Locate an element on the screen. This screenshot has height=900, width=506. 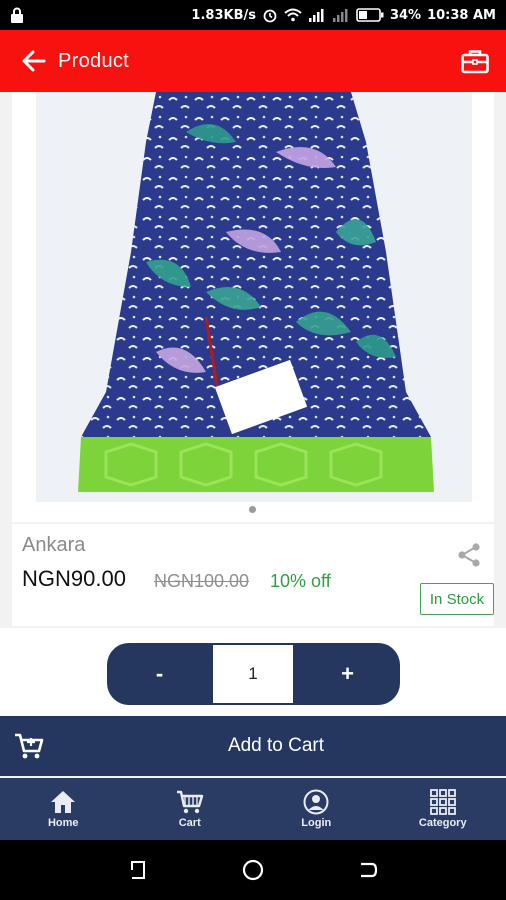
clock: 10:38 AM is located at coordinates (461, 15).